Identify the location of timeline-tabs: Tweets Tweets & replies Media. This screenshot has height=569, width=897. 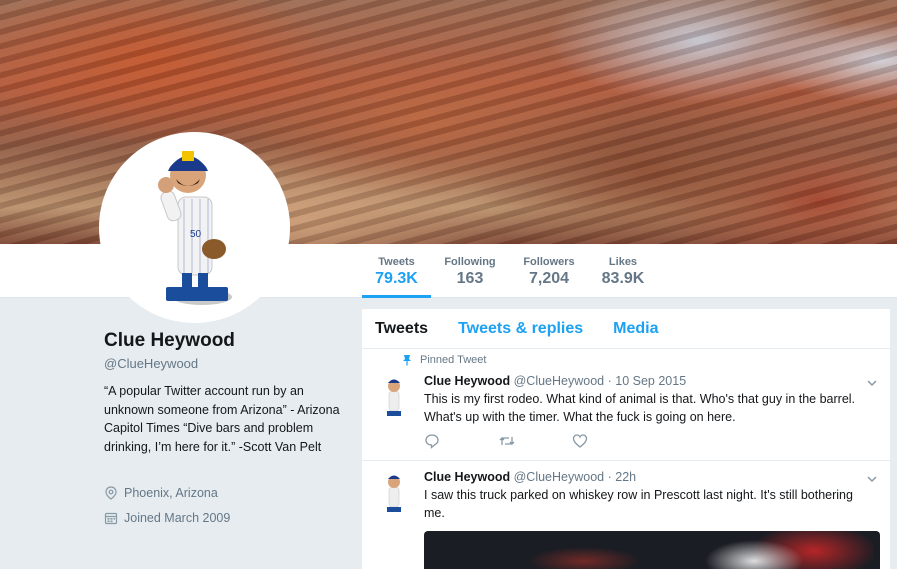
(626, 329).